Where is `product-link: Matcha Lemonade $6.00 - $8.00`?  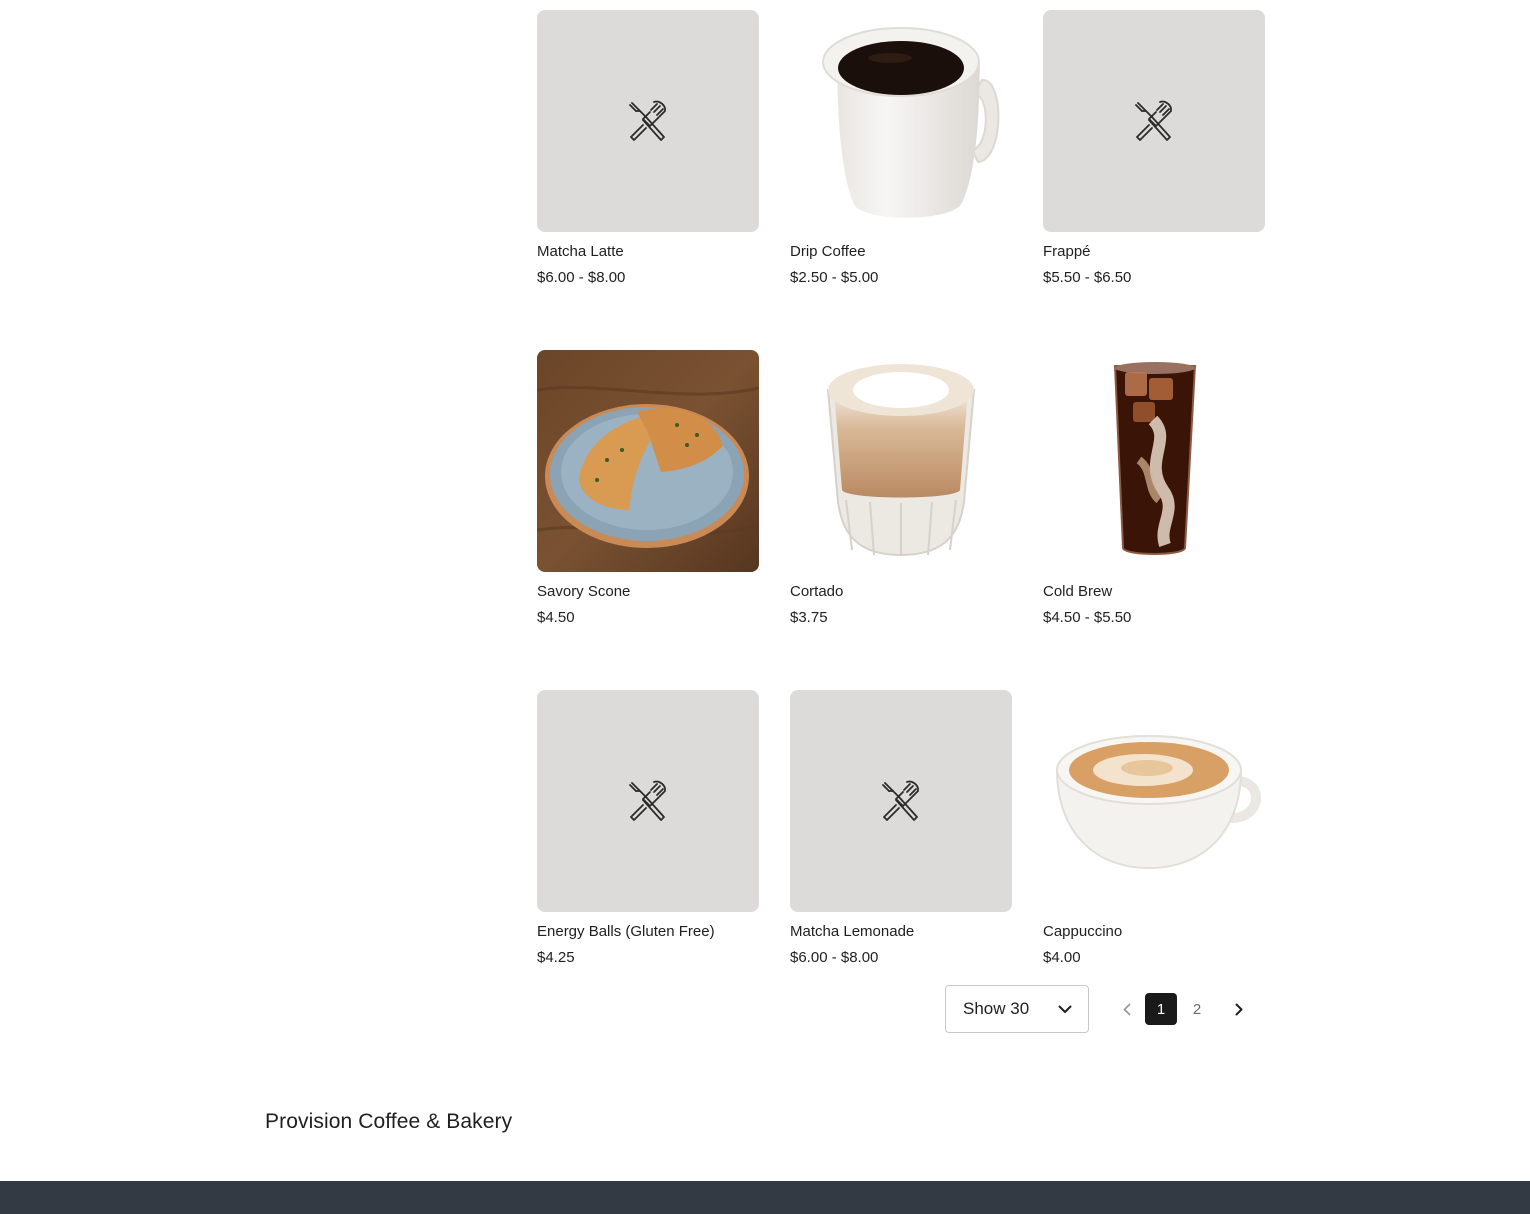
product-link: Matcha Lemonade $6.00 - $8.00 is located at coordinates (901, 828).